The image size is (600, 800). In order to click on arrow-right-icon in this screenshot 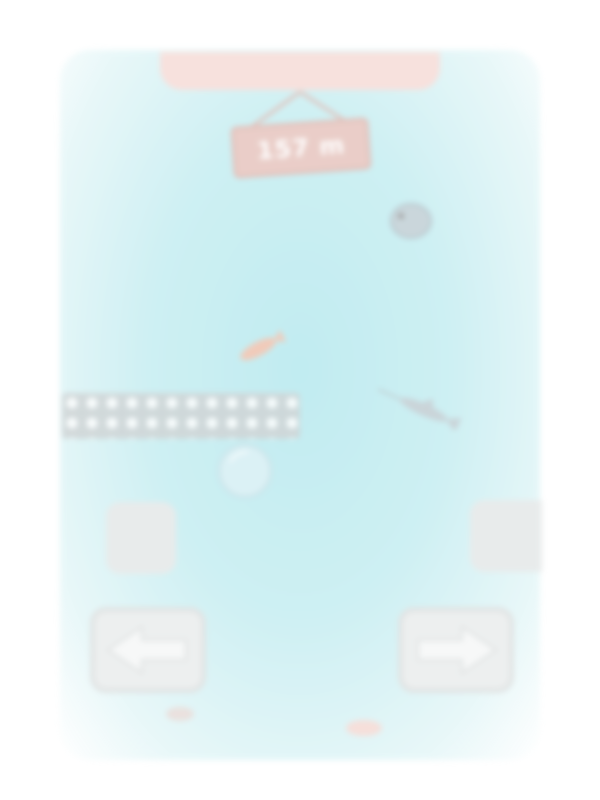, I will do `click(457, 650)`.